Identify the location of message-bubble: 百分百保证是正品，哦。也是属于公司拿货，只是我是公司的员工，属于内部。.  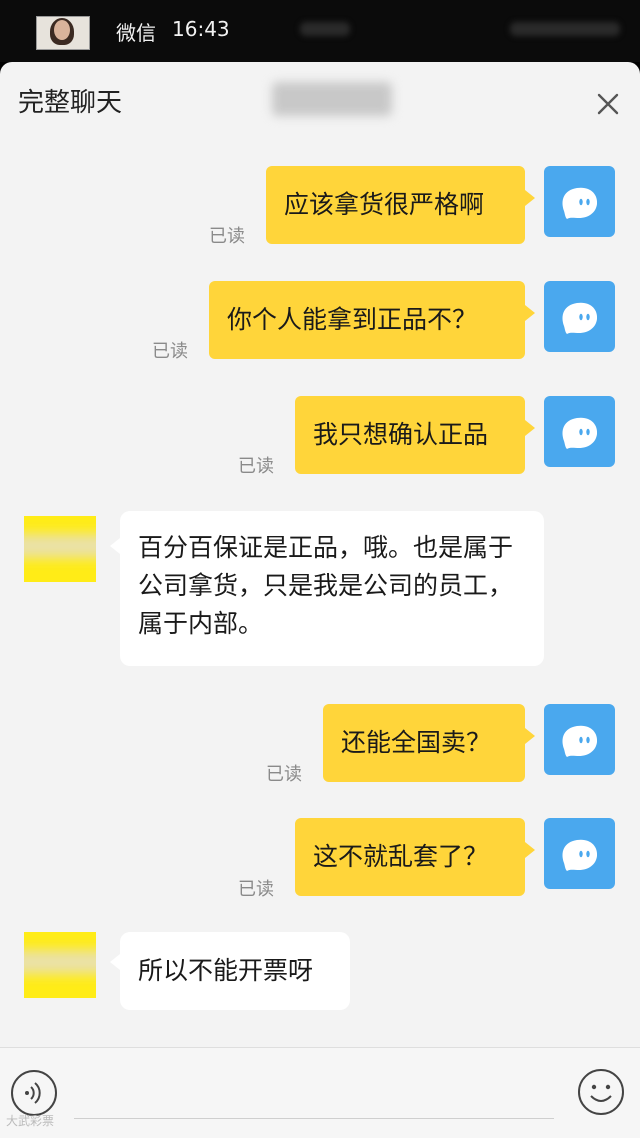
(332, 588).